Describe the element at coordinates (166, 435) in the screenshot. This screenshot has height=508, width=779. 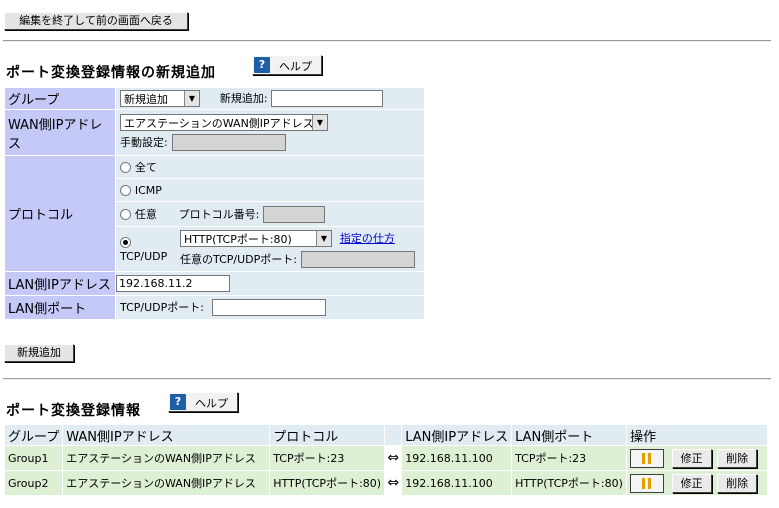
I see `header-wan-ip: WAN側IPアドレス` at that location.